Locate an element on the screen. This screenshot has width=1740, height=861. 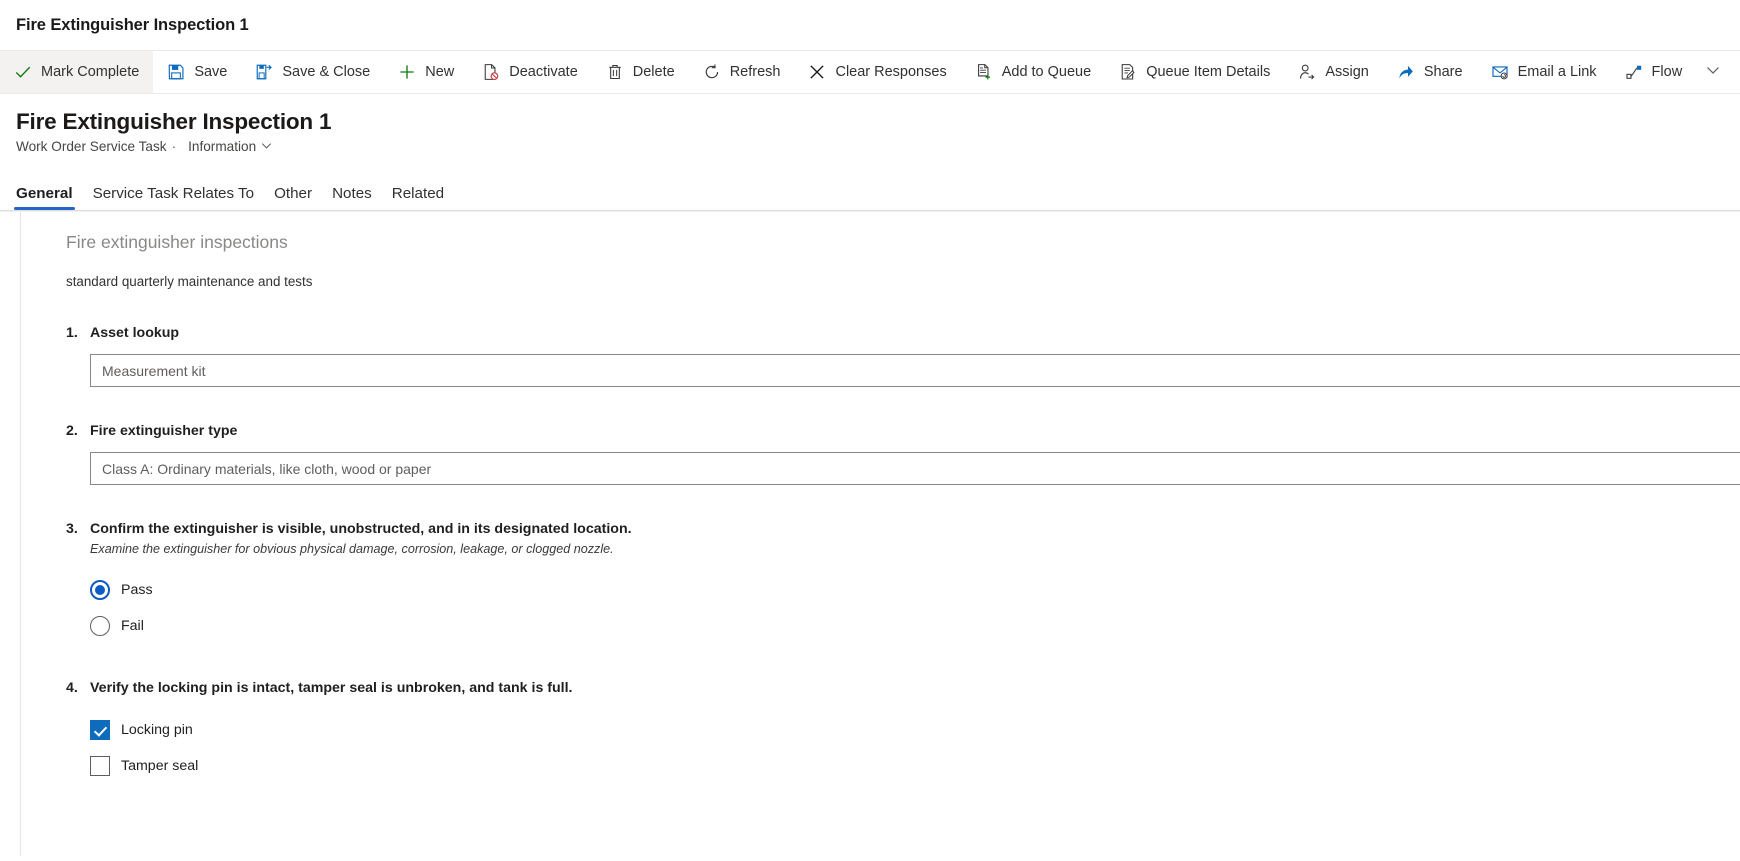
record-subtitle: Work Order Service Task · Information is located at coordinates (878, 146).